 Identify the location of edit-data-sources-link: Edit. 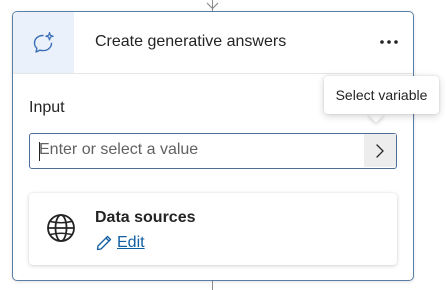
(120, 243).